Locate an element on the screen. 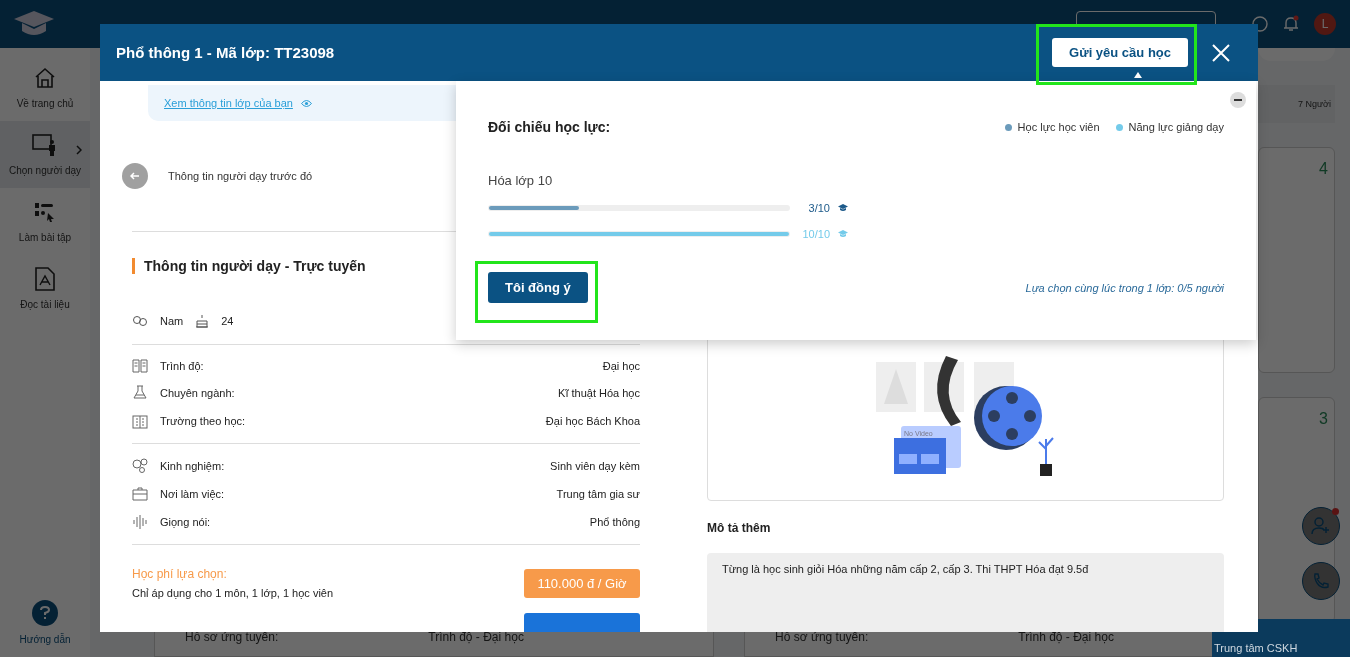 This screenshot has height=657, width=1350. sidebar-item: Đọc tài liệu is located at coordinates (45, 288).